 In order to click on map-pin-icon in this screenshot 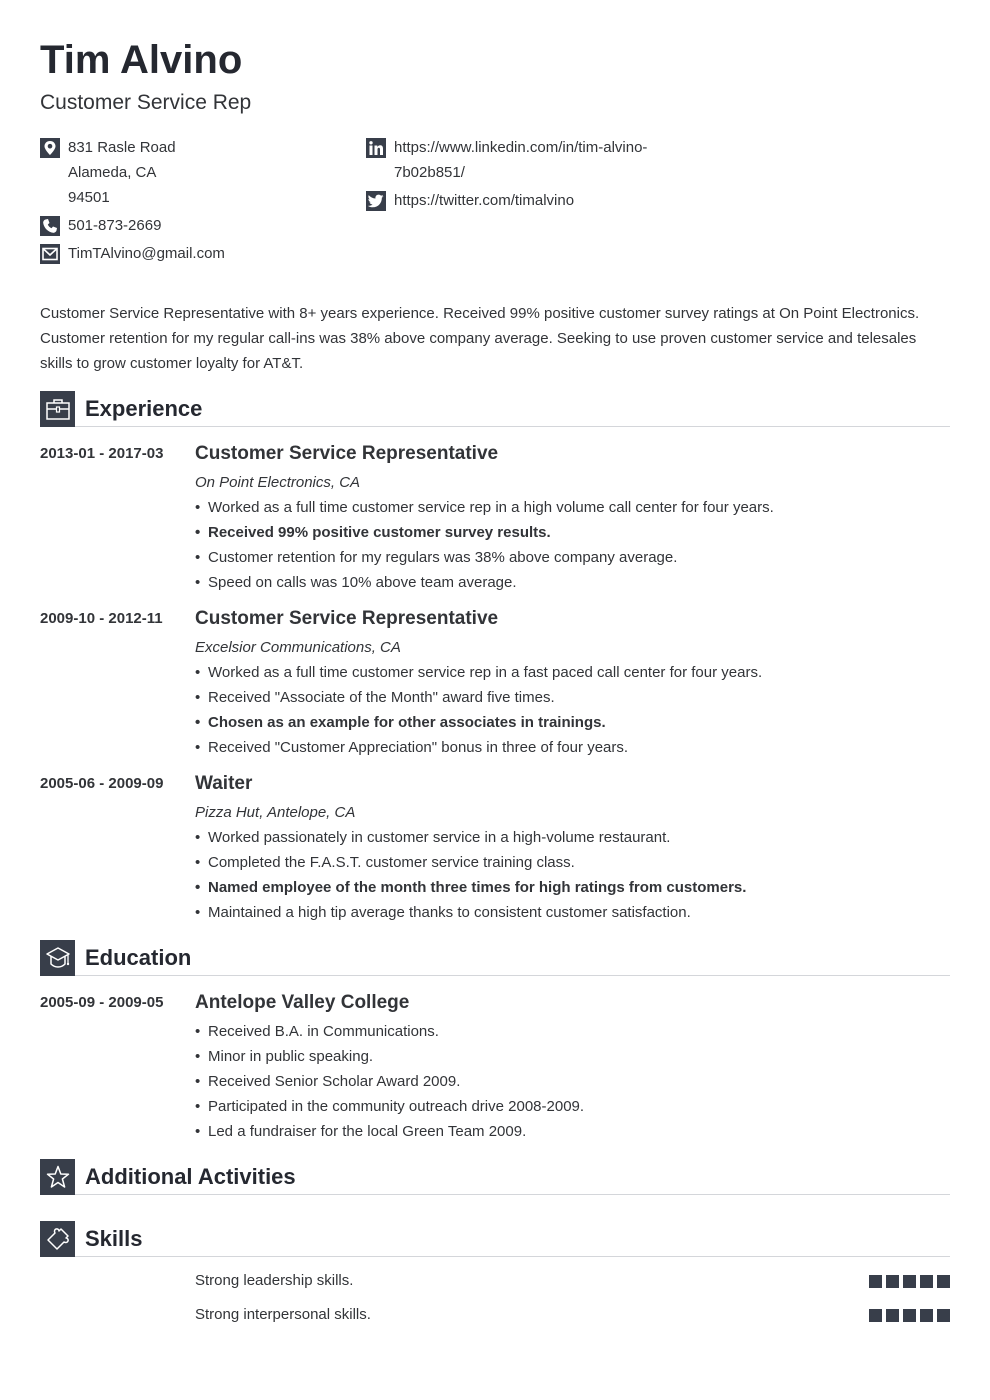, I will do `click(50, 148)`.